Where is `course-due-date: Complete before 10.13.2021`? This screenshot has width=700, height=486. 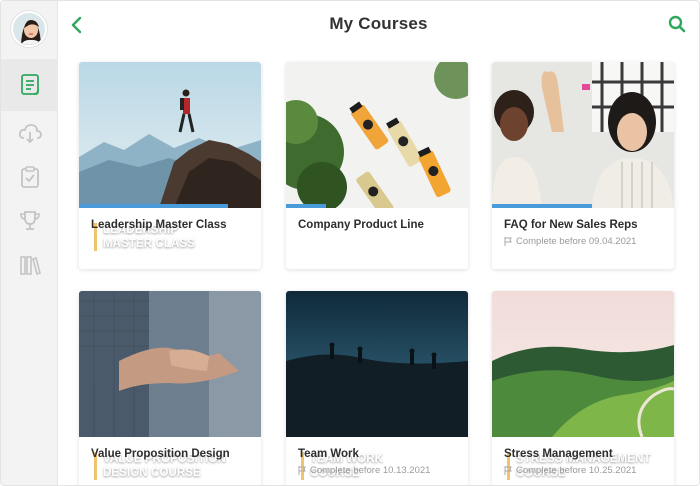 course-due-date: Complete before 10.13.2021 is located at coordinates (364, 470).